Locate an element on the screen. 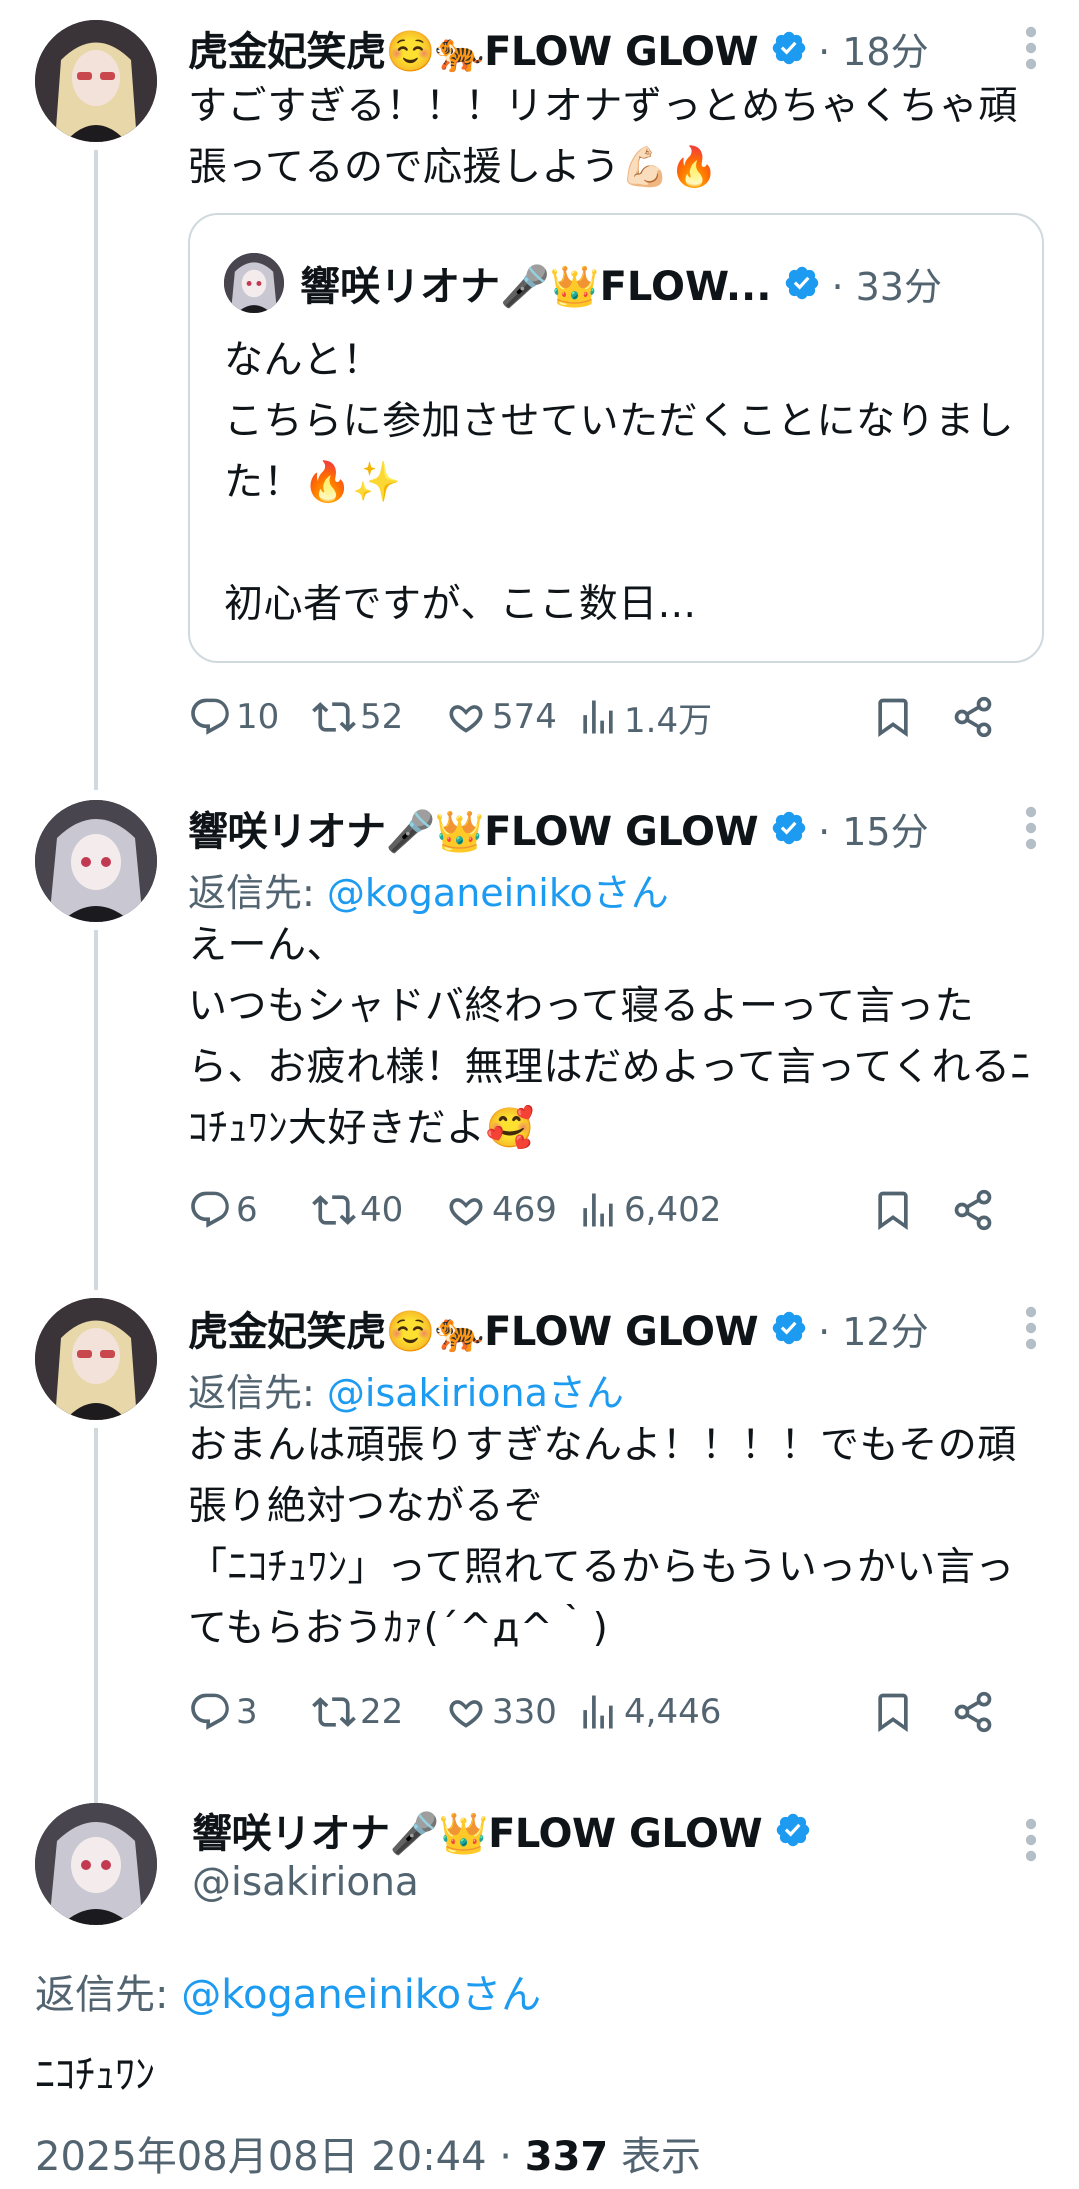  tweet-metadata: 2025年08月08日 20:44 · 337 表示 is located at coordinates (368, 2153).